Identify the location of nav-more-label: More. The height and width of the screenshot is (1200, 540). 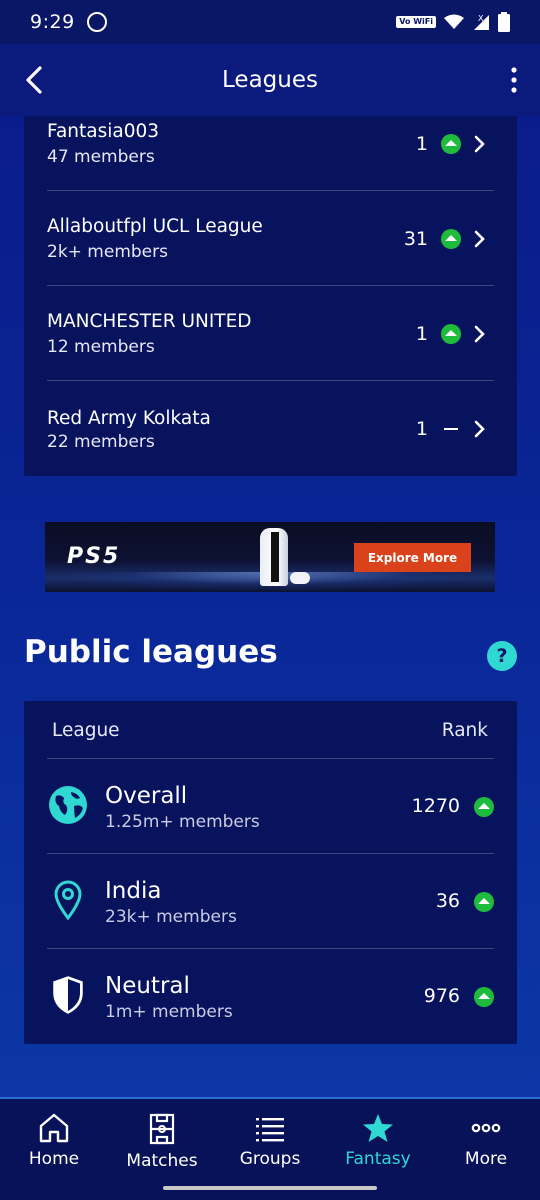
(486, 1159).